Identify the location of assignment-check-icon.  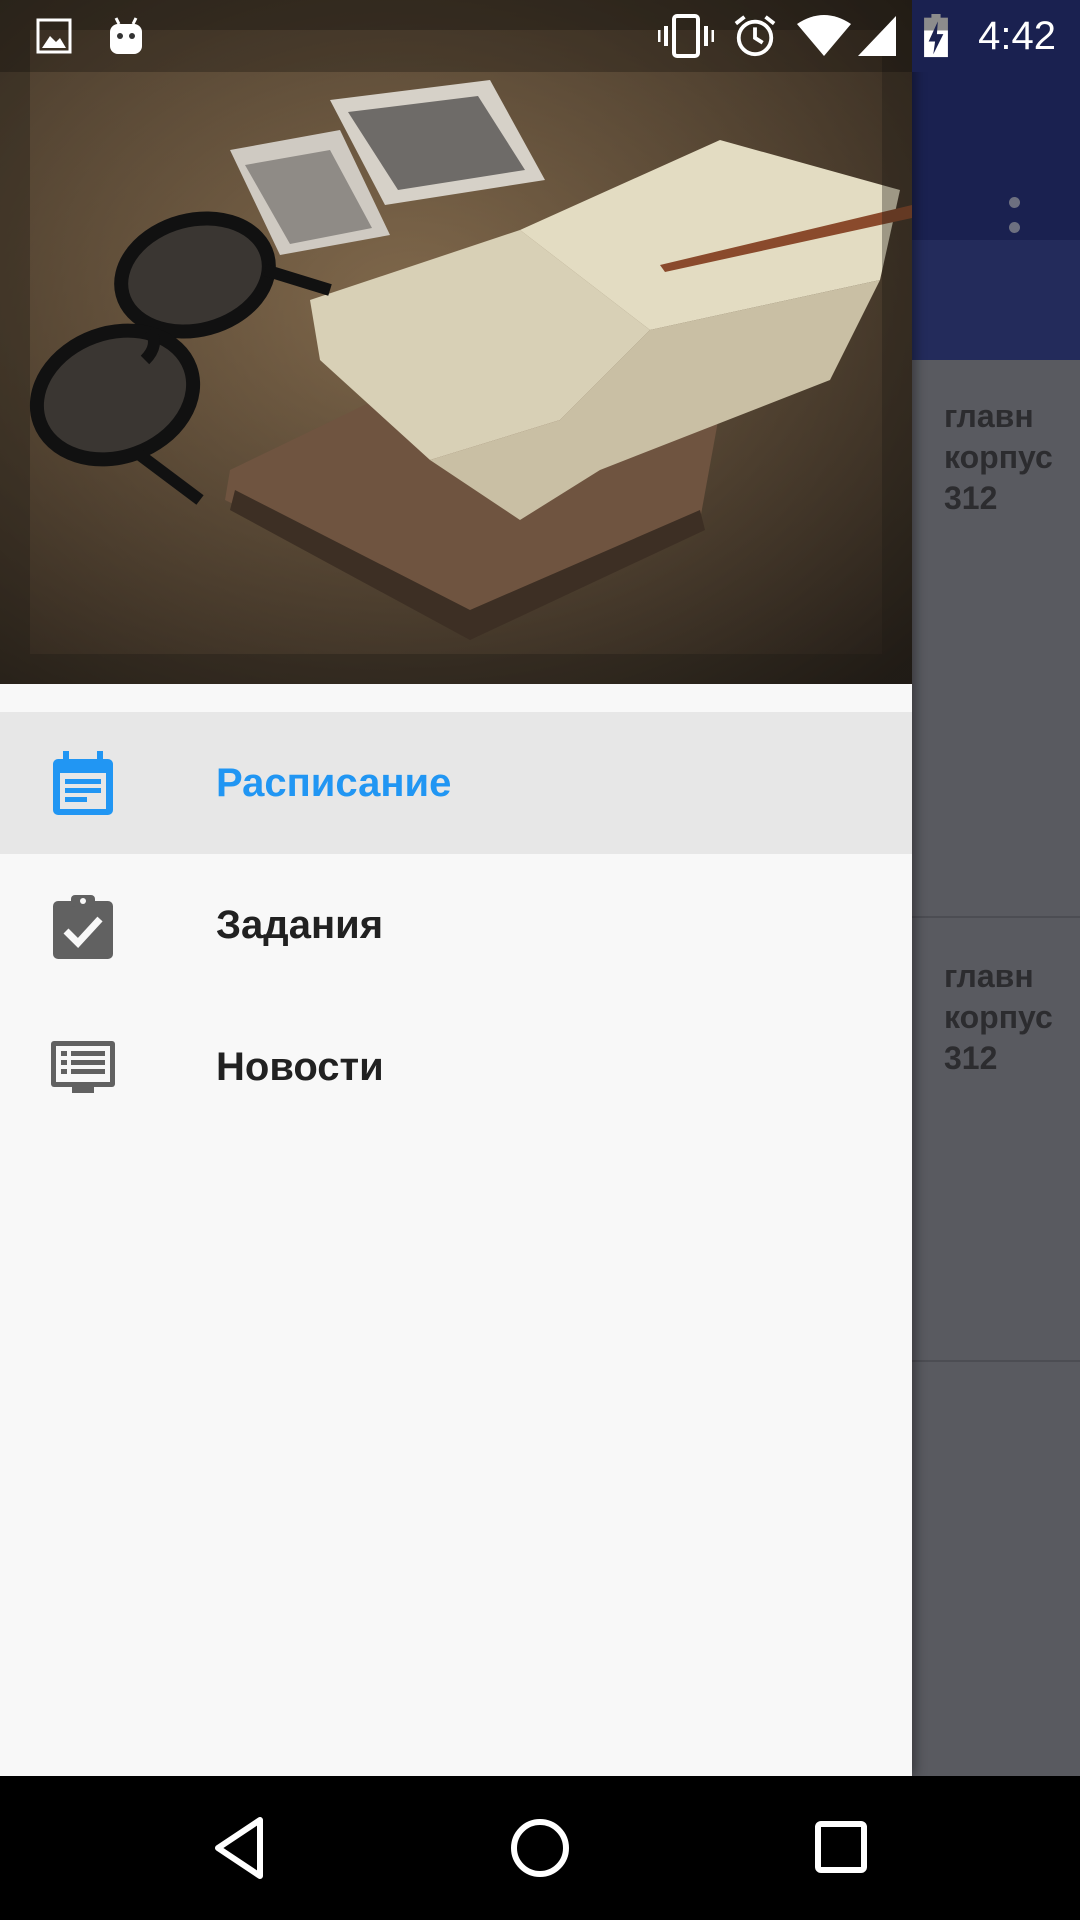
(83, 927).